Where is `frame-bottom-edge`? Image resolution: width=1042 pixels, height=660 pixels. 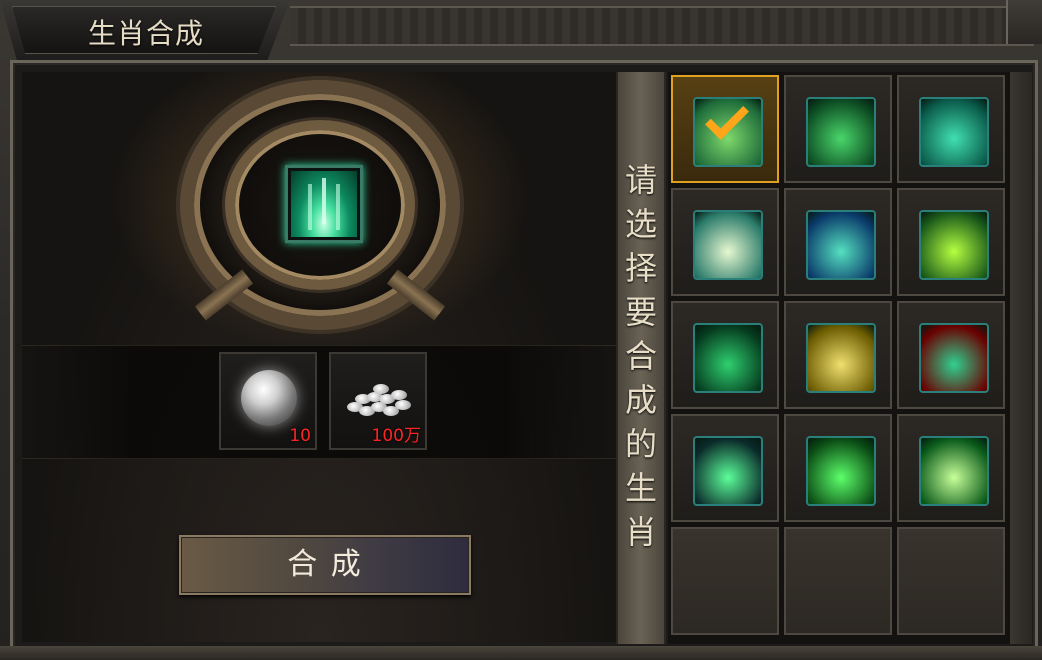
frame-bottom-edge is located at coordinates (521, 653).